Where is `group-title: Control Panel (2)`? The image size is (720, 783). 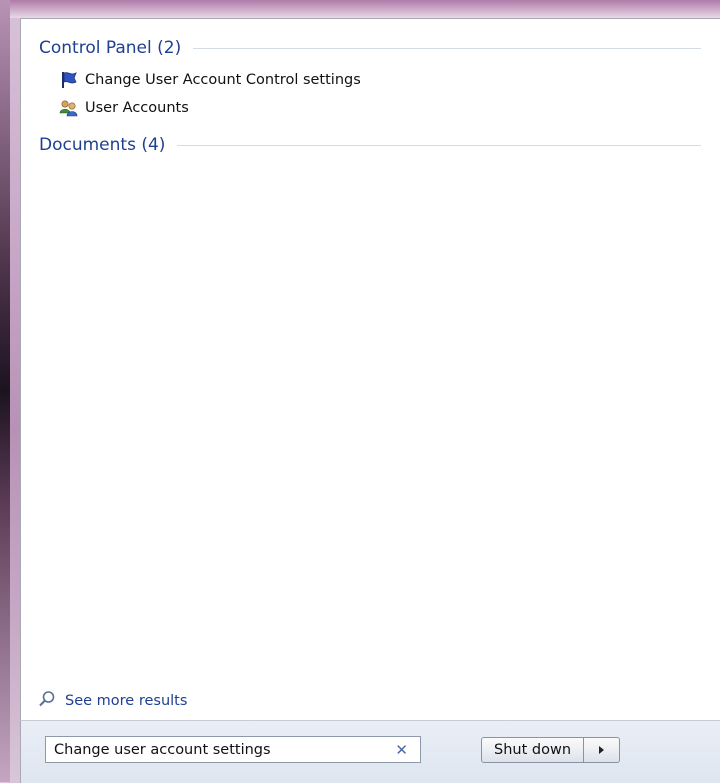
group-title: Control Panel (2) is located at coordinates (110, 48).